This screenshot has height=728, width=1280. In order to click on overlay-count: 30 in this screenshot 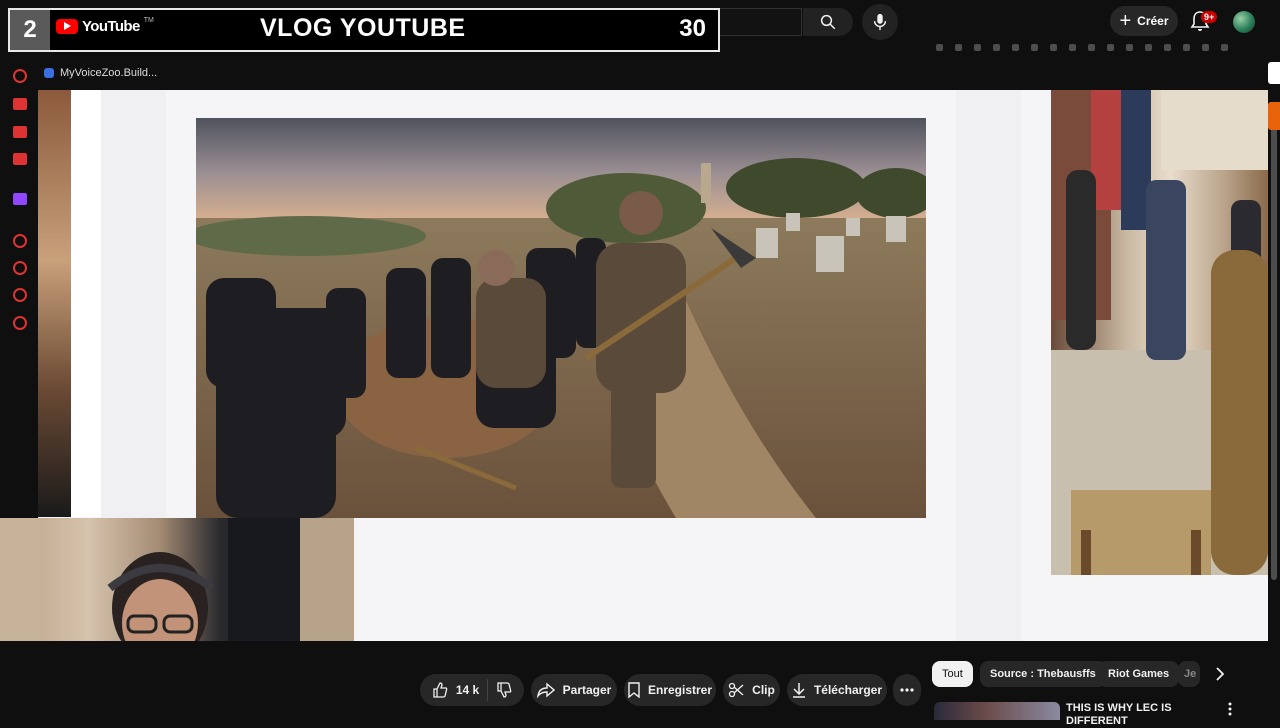, I will do `click(692, 28)`.